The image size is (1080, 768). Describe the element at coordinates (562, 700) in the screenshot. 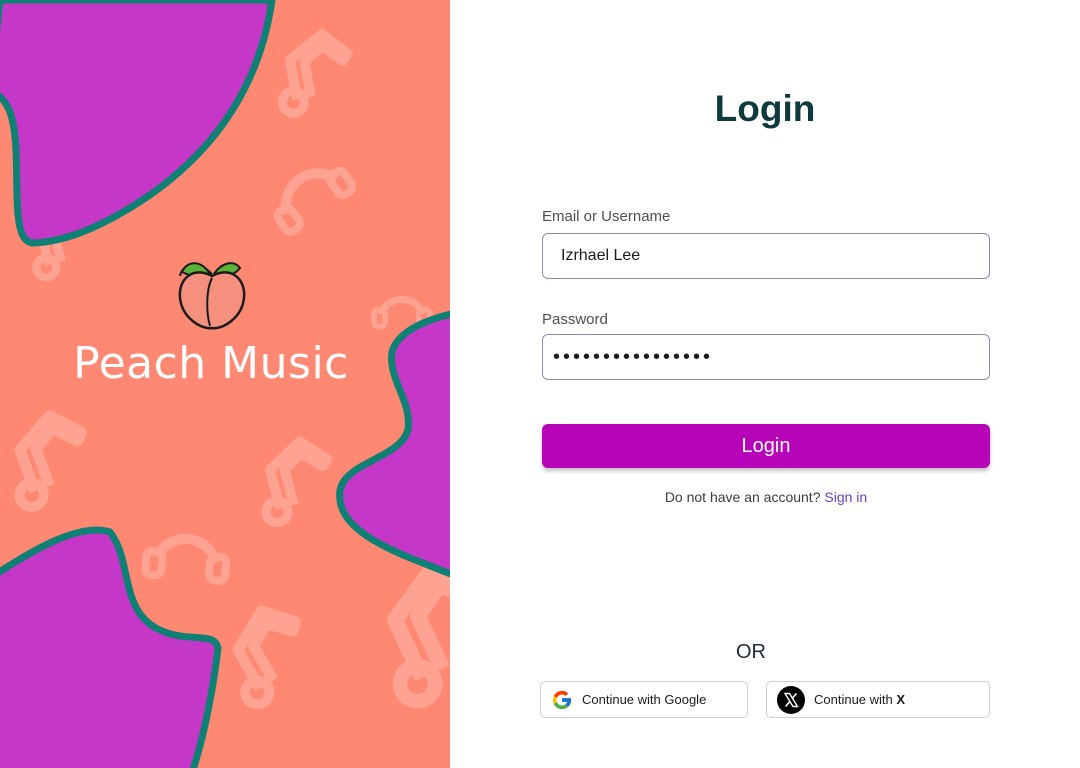

I see `google-icon` at that location.